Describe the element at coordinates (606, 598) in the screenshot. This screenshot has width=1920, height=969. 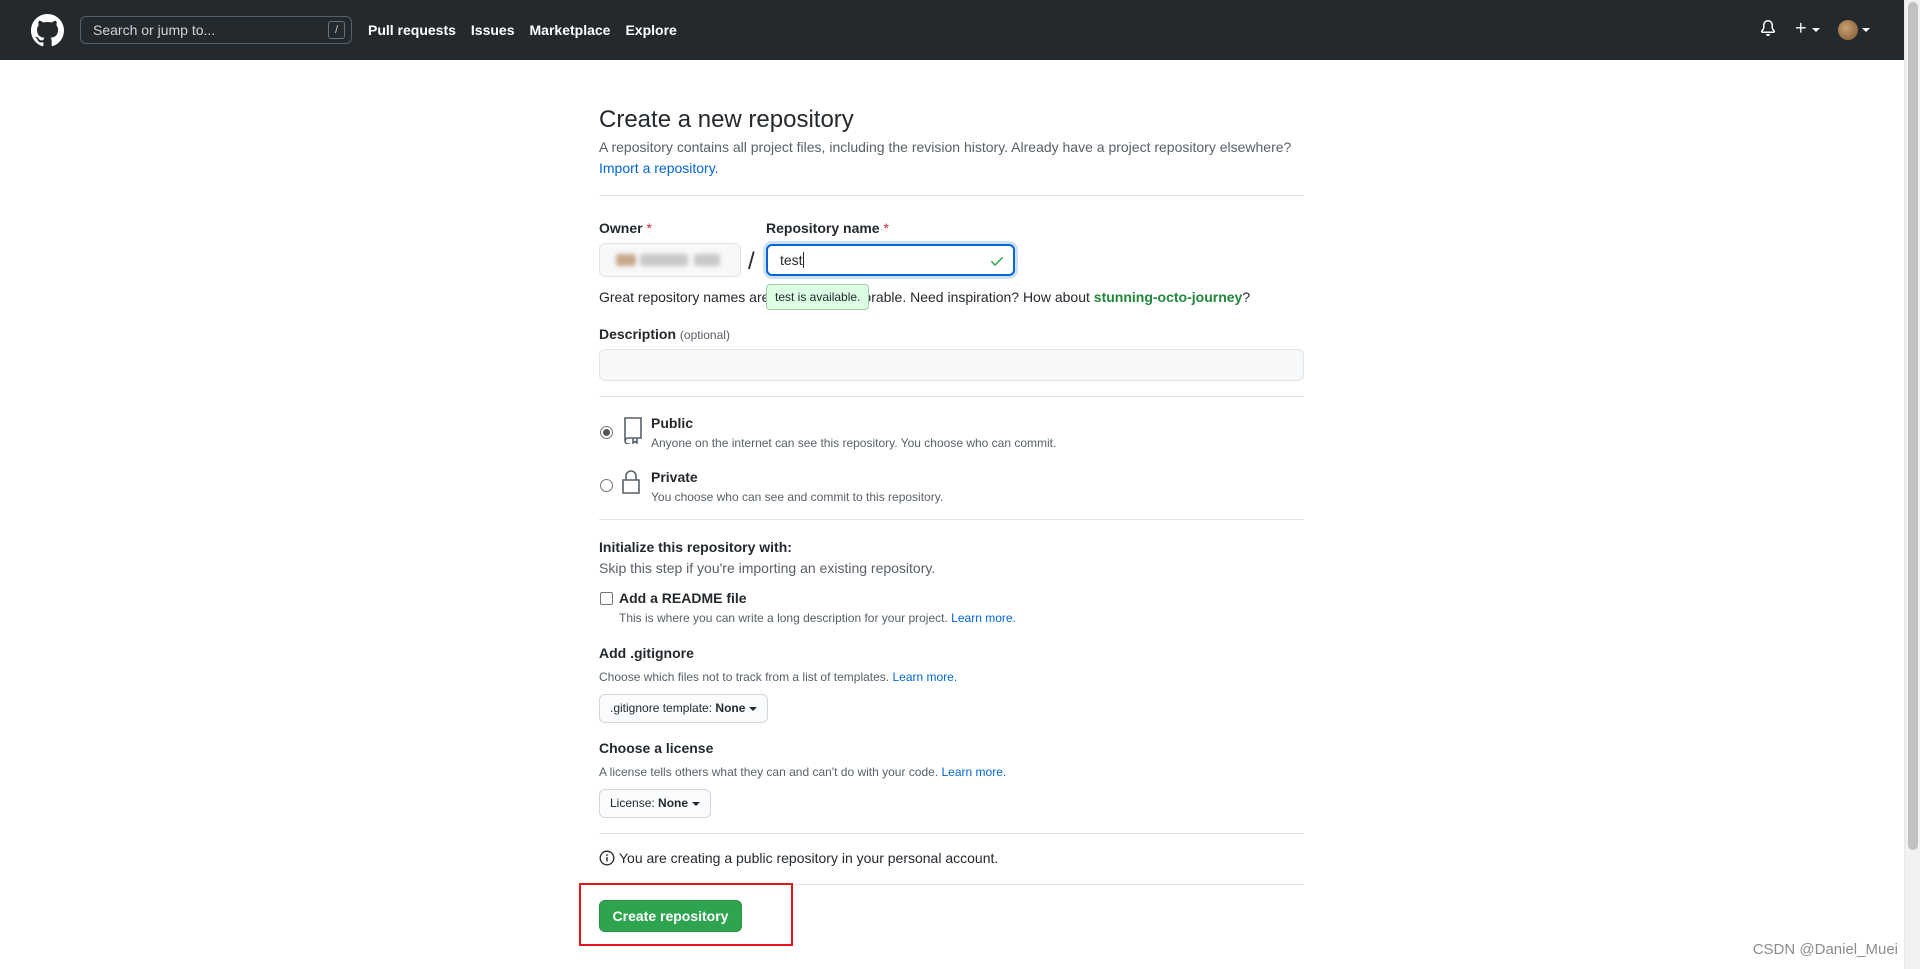
I see `readme-checkbox` at that location.